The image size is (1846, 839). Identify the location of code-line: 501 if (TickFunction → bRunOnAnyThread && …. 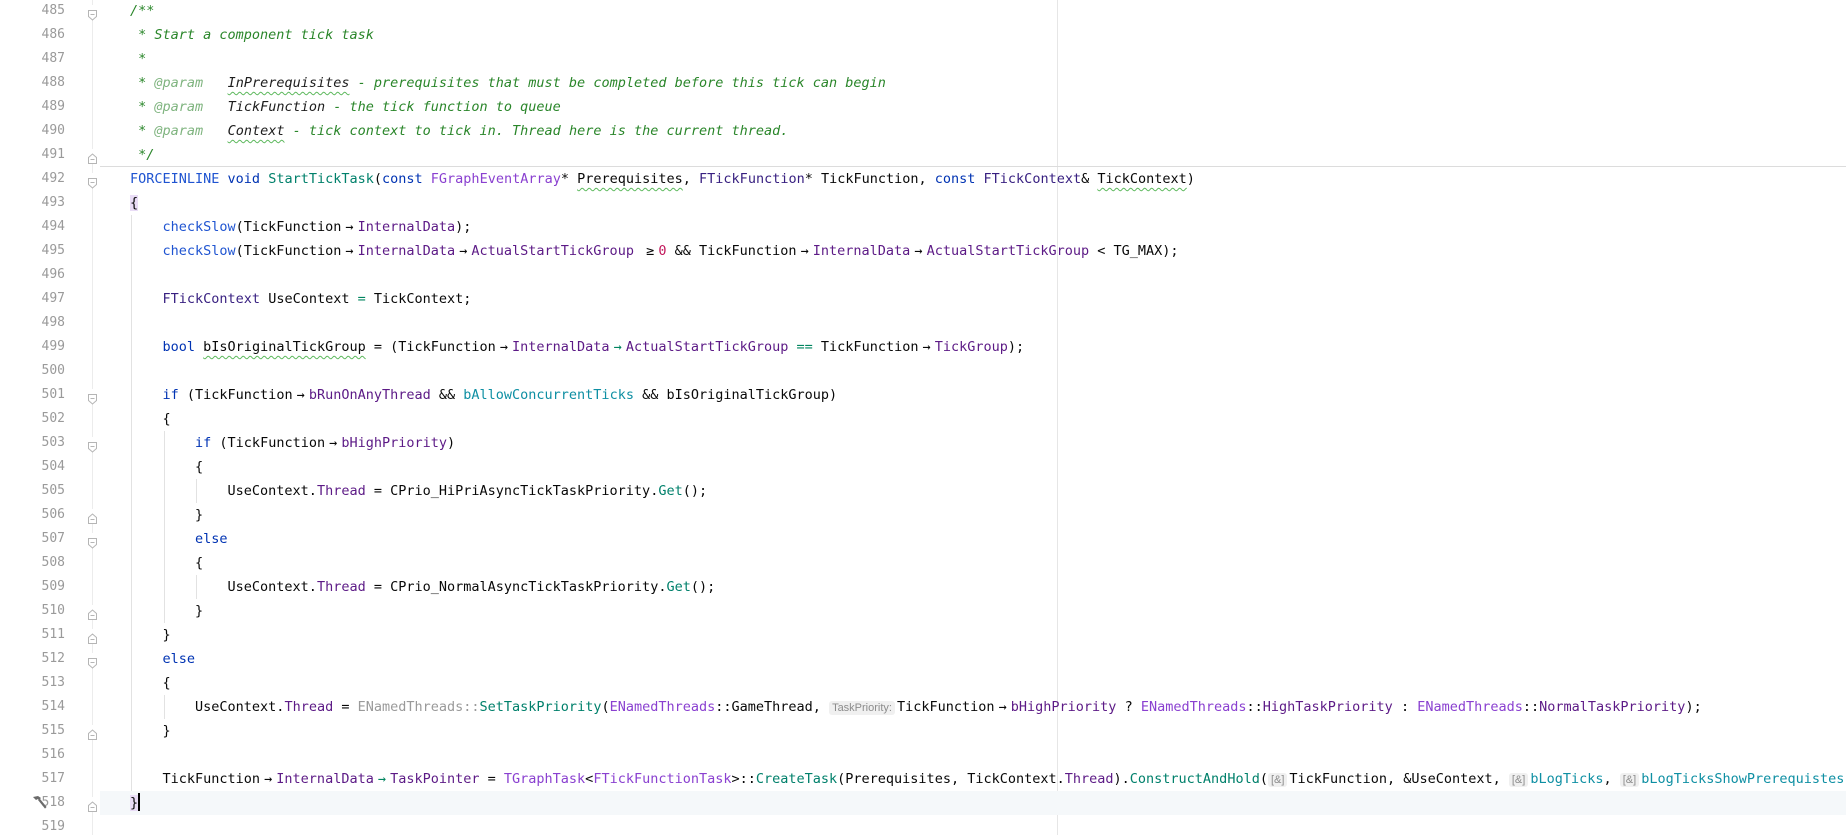
(923, 395).